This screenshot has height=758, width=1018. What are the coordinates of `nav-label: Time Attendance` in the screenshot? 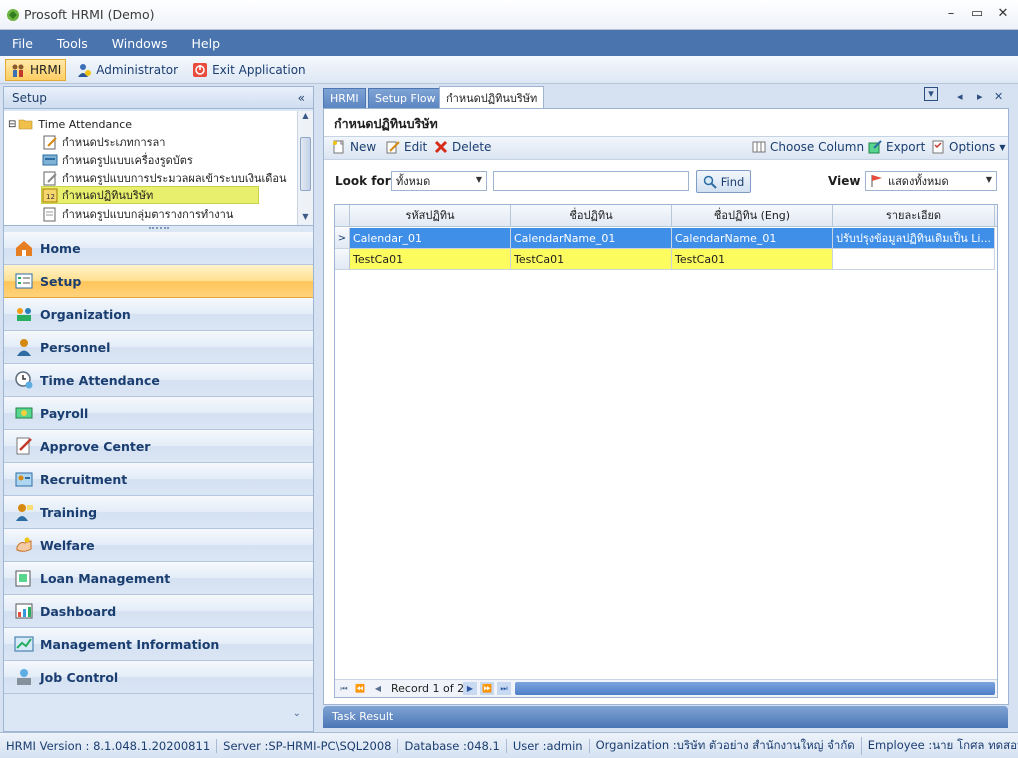 It's located at (100, 380).